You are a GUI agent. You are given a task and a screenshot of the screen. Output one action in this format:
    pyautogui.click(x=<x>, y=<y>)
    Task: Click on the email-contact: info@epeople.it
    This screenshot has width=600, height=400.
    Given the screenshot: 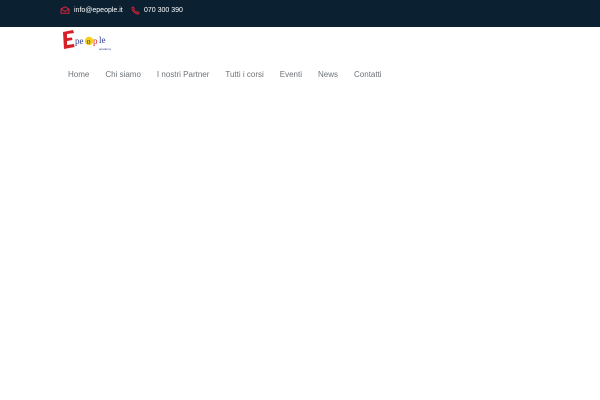 What is the action you would take?
    pyautogui.click(x=91, y=10)
    